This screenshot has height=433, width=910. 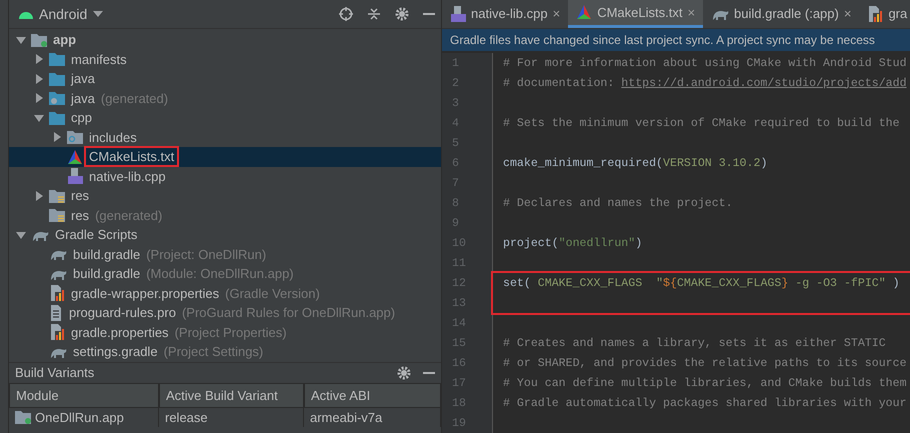 What do you see at coordinates (705, 383) in the screenshot?
I see `code-text: # You can define multiple libraries, and CMake builds them` at bounding box center [705, 383].